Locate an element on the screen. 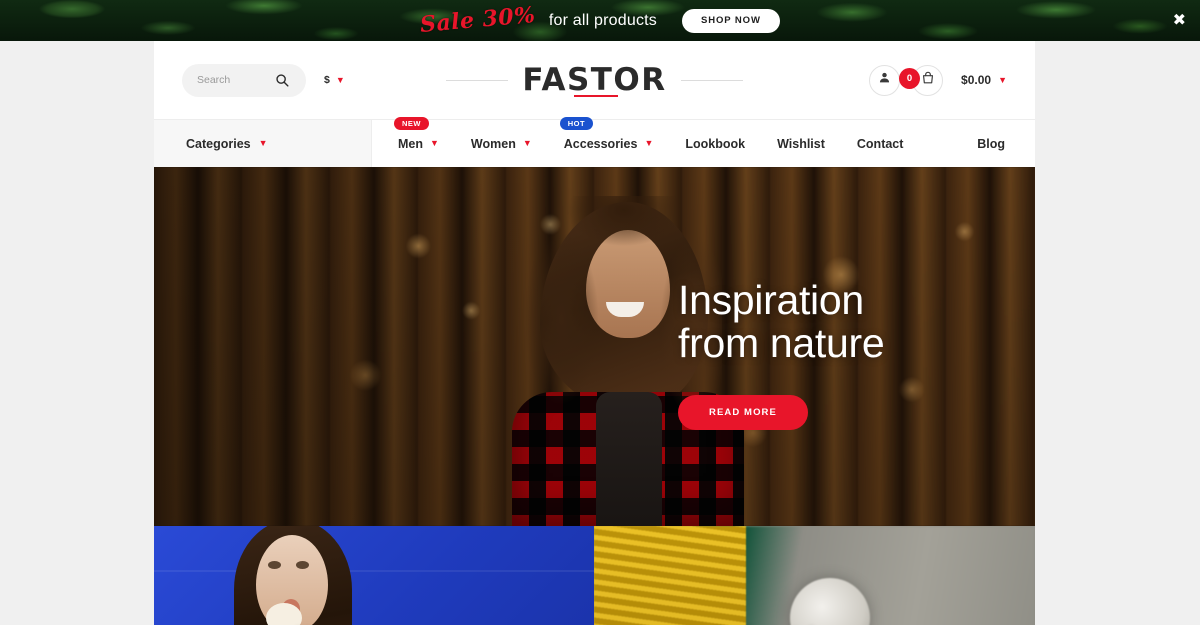  header-left-group: $ ▼ is located at coordinates (263, 80).